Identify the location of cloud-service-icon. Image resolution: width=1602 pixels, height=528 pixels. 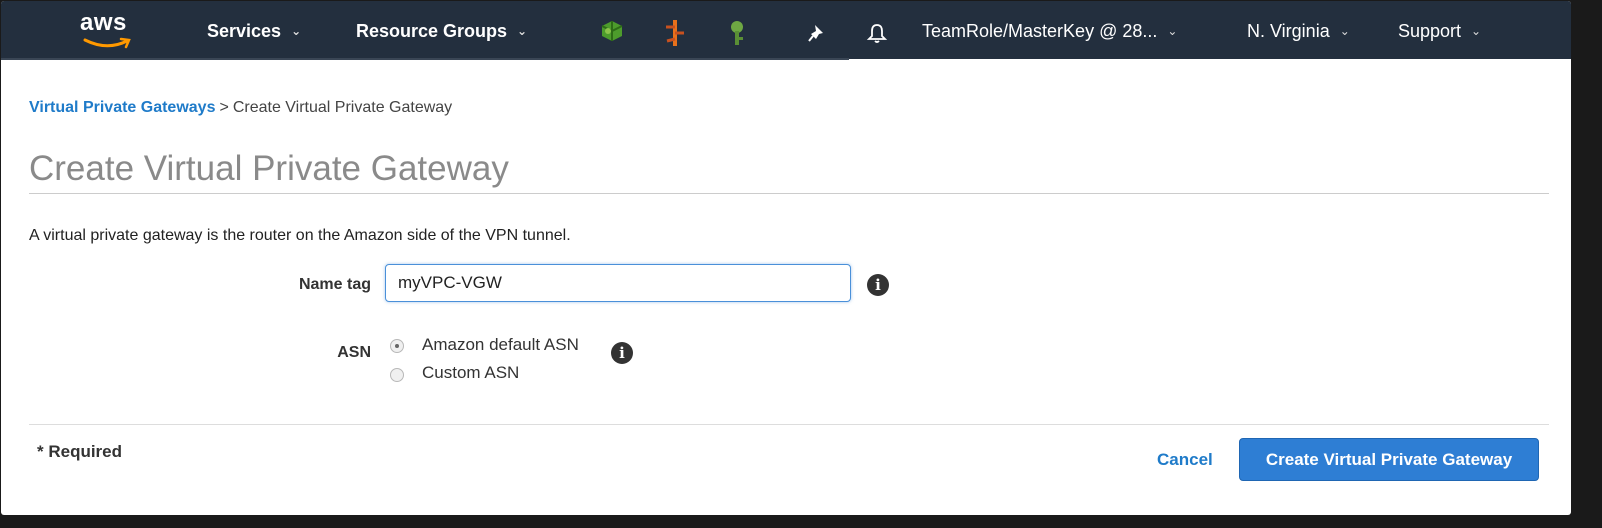
(612, 31).